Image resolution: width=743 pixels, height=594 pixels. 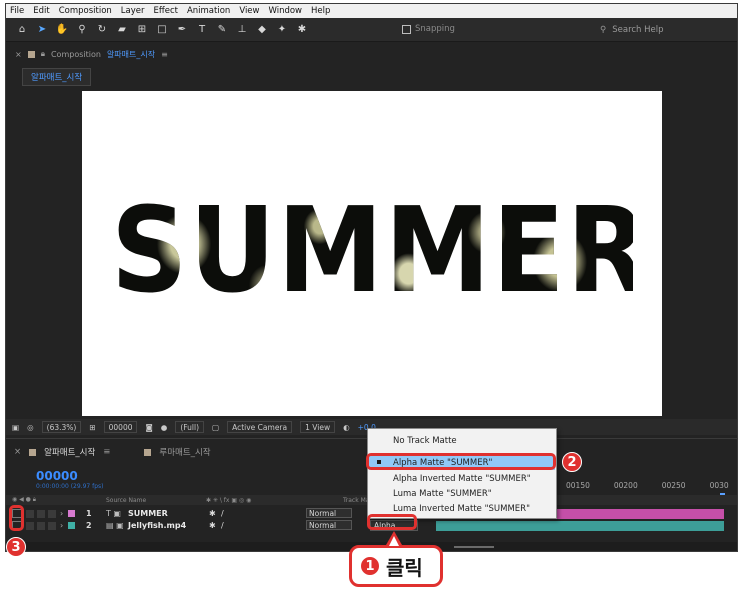 What do you see at coordinates (82, 30) in the screenshot?
I see `zoom-tool-icon: ⚲` at bounding box center [82, 30].